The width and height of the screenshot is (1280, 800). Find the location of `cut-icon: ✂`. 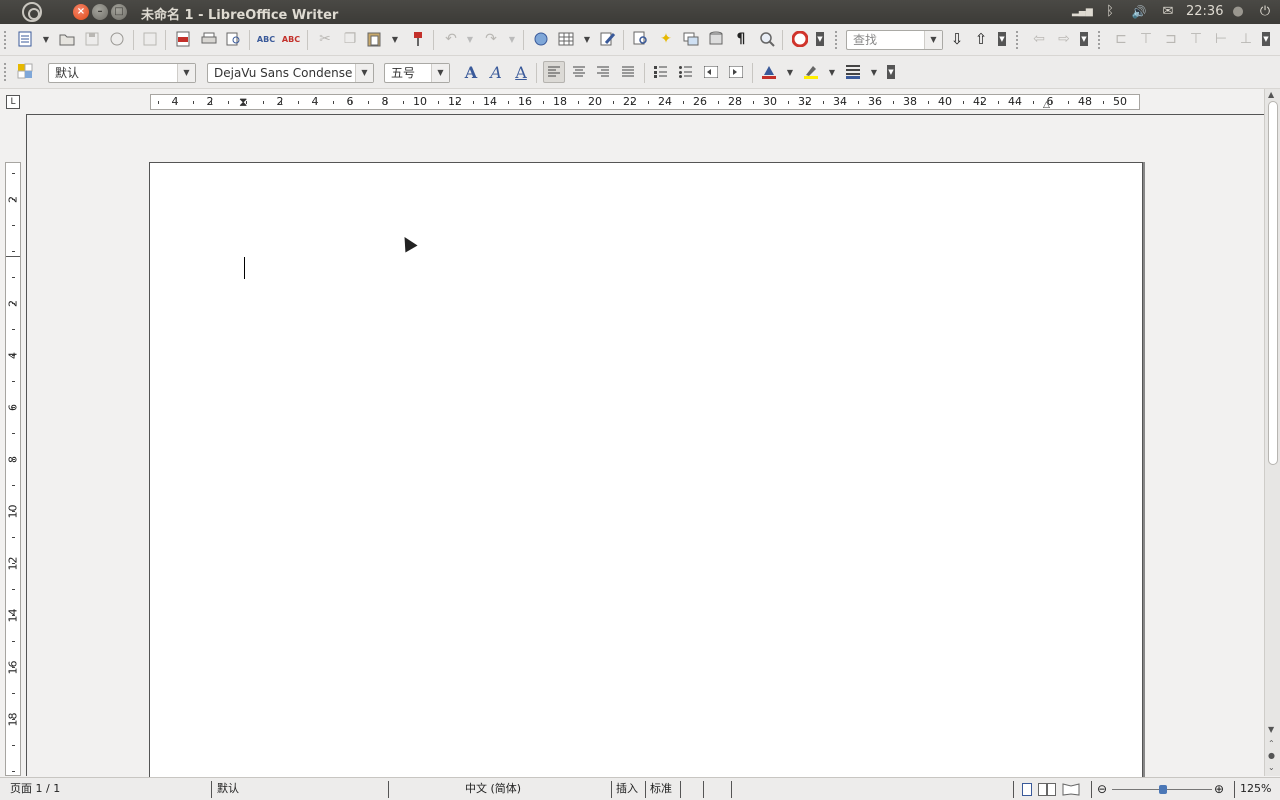

cut-icon: ✂ is located at coordinates (325, 39).